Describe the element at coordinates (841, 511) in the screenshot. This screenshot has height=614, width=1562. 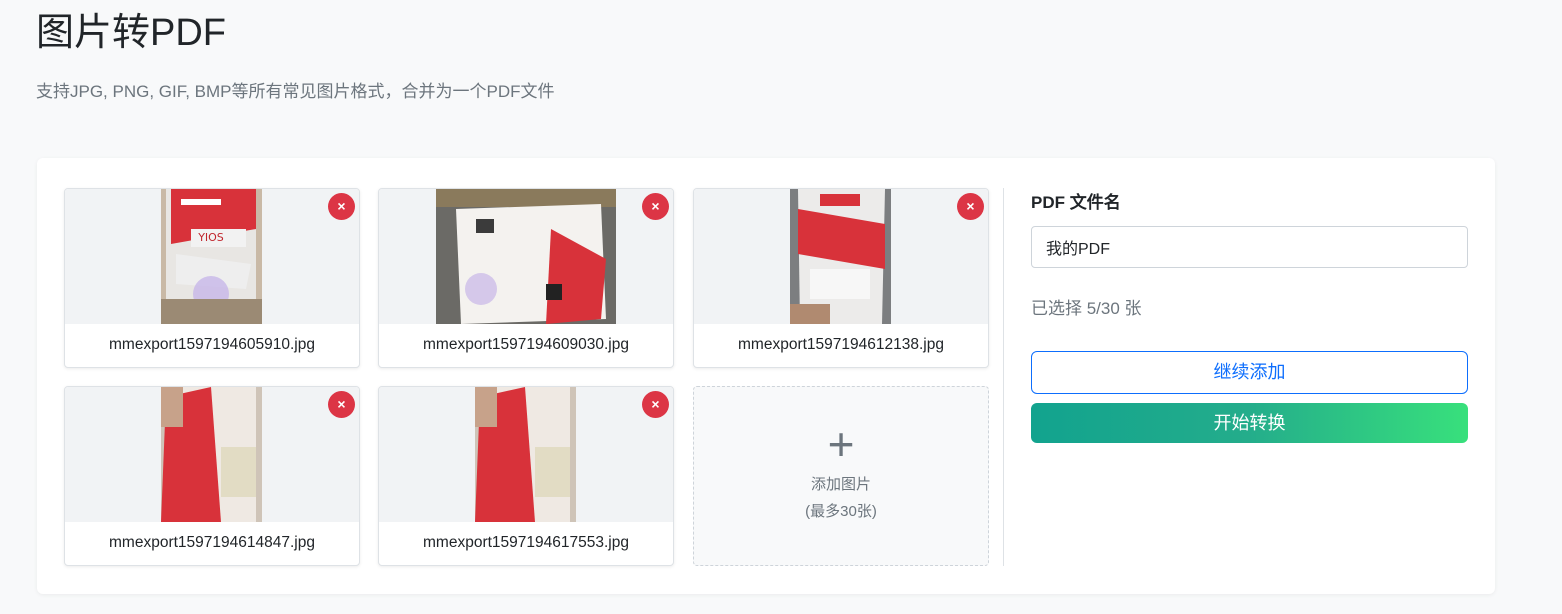
I see `max-images-hint: (最多30张)` at that location.